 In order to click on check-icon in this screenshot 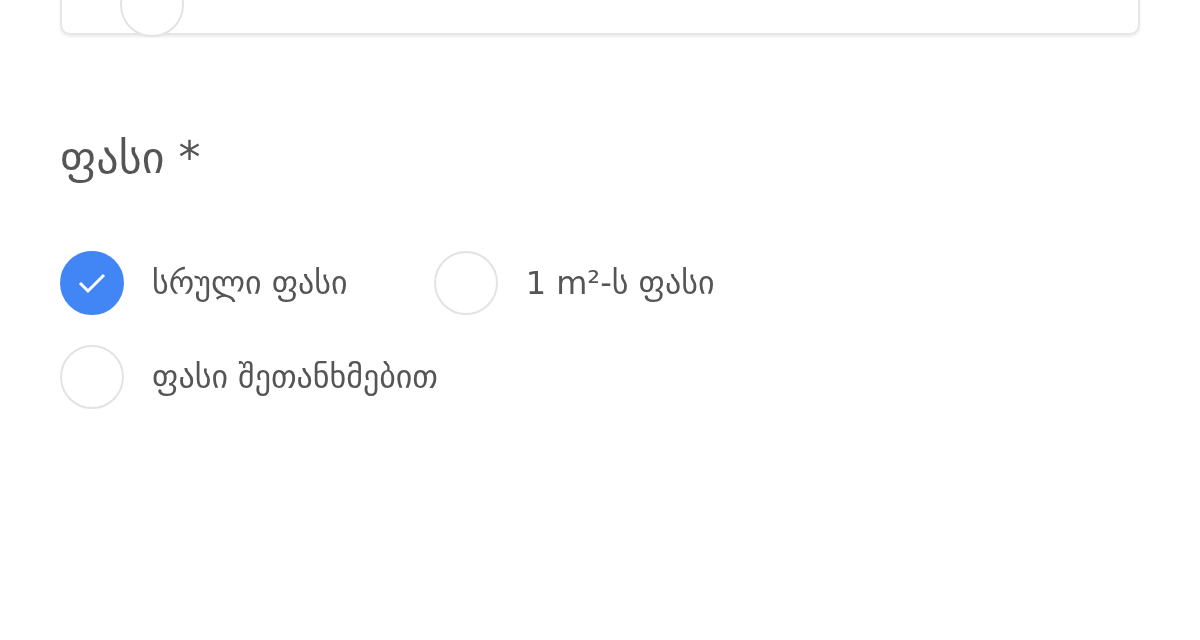, I will do `click(92, 283)`.